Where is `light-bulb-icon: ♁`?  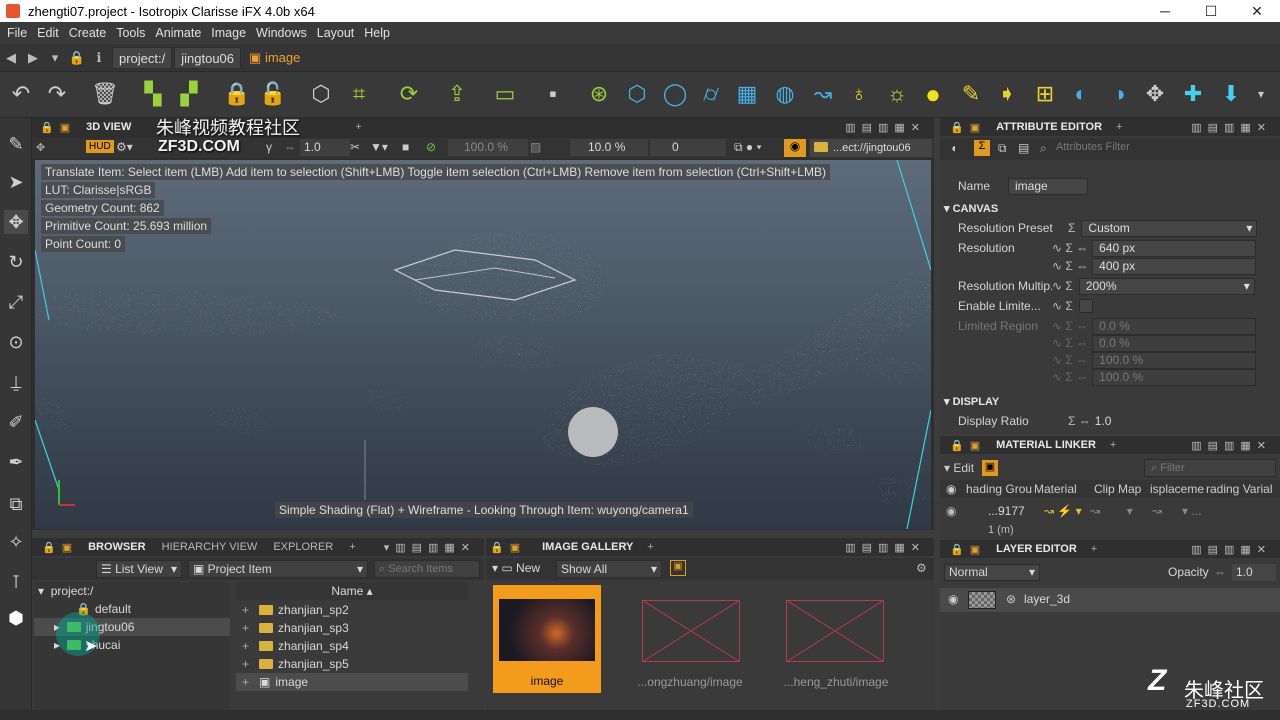 light-bulb-icon: ♁ is located at coordinates (859, 94).